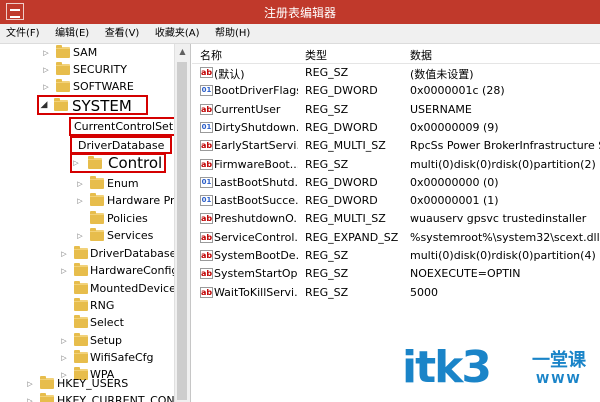 This screenshot has height=402, width=600. Describe the element at coordinates (87, 184) in the screenshot. I see `tree-item-enum: ▷ Enum` at that location.